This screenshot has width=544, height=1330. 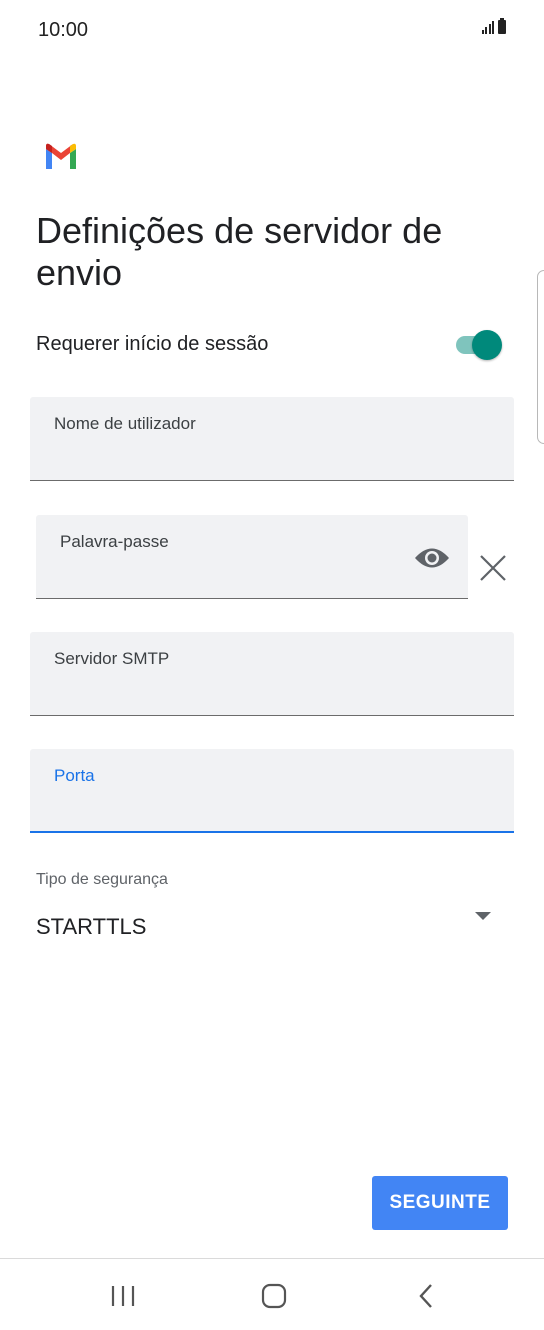 I want to click on status-icons, so click(x=493, y=26).